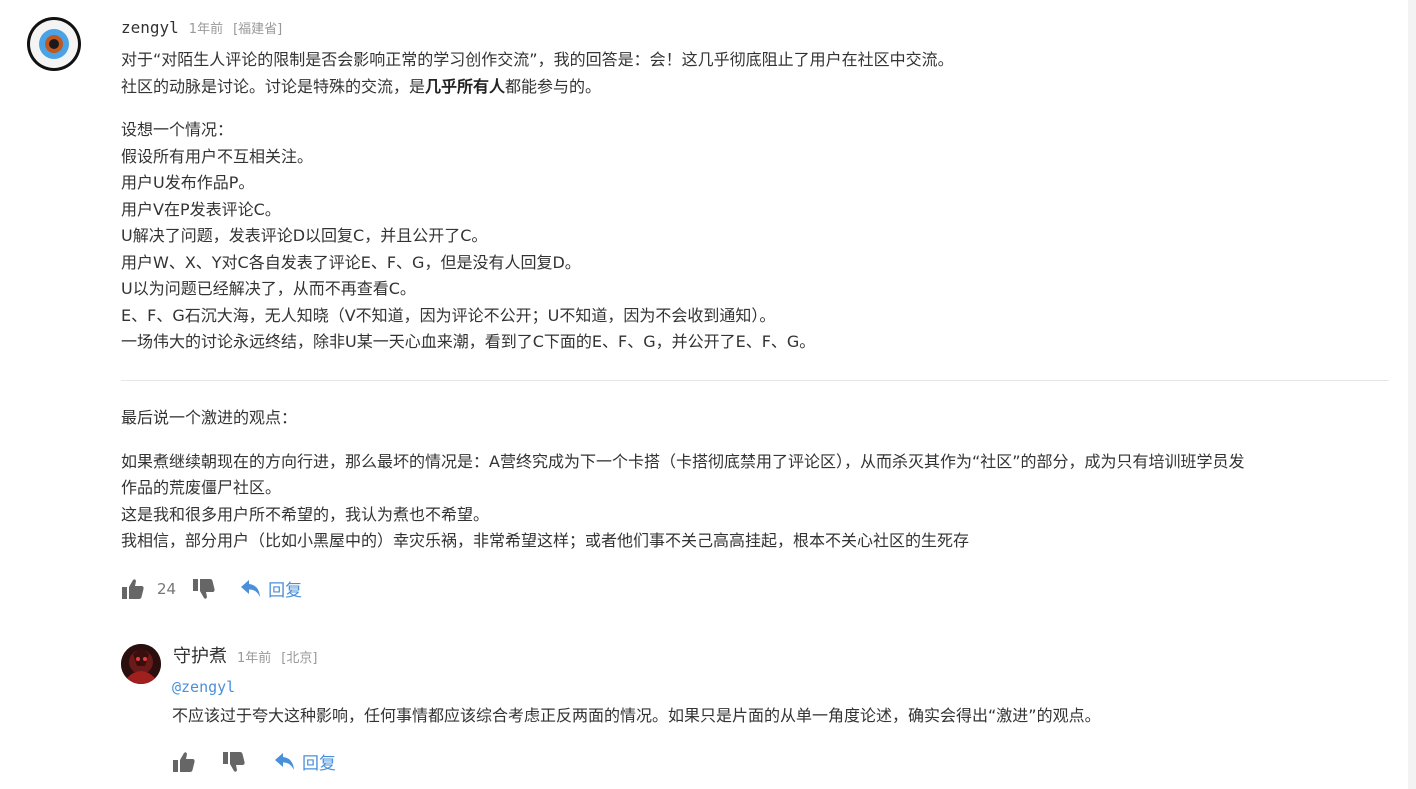 This screenshot has width=1416, height=789. I want to click on mention-link: @zengyl, so click(203, 687).